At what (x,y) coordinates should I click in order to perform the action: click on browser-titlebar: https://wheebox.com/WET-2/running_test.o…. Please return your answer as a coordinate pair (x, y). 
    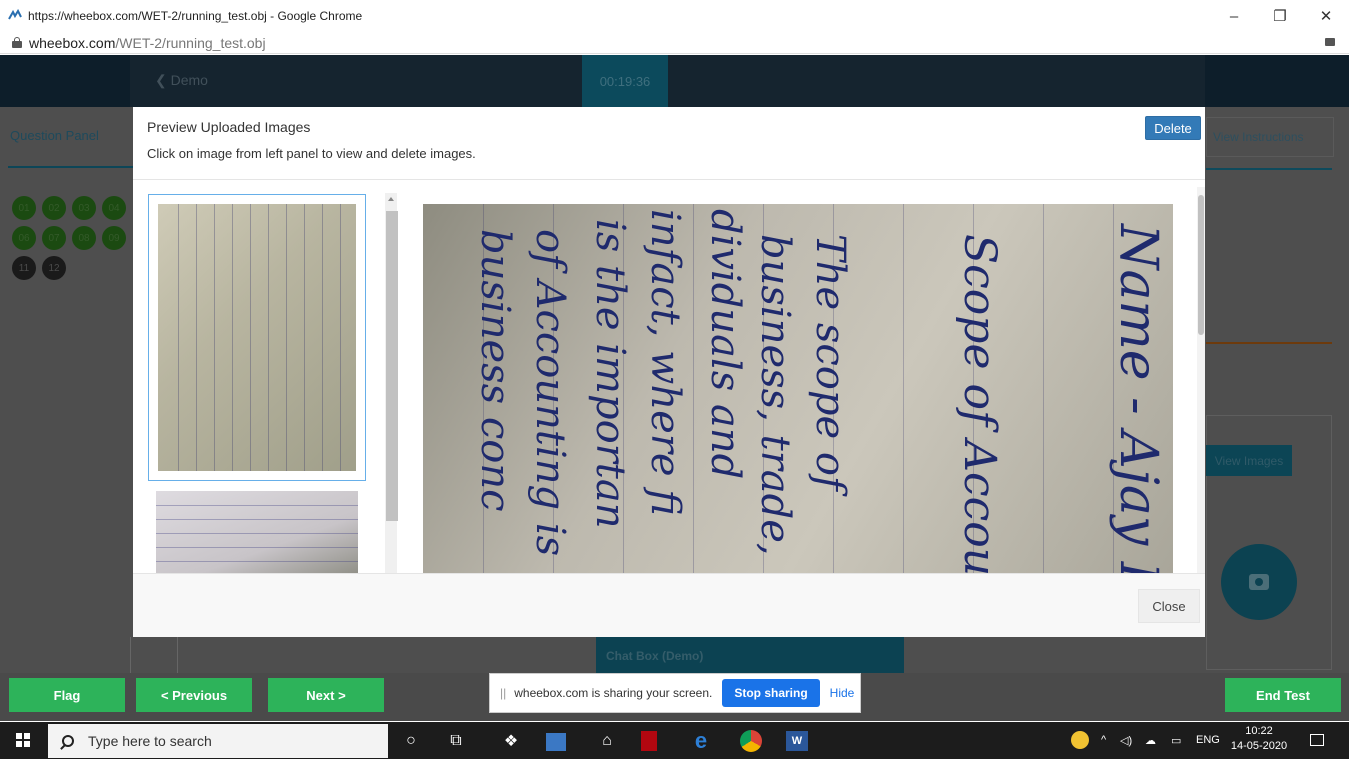
    Looking at the image, I should click on (674, 16).